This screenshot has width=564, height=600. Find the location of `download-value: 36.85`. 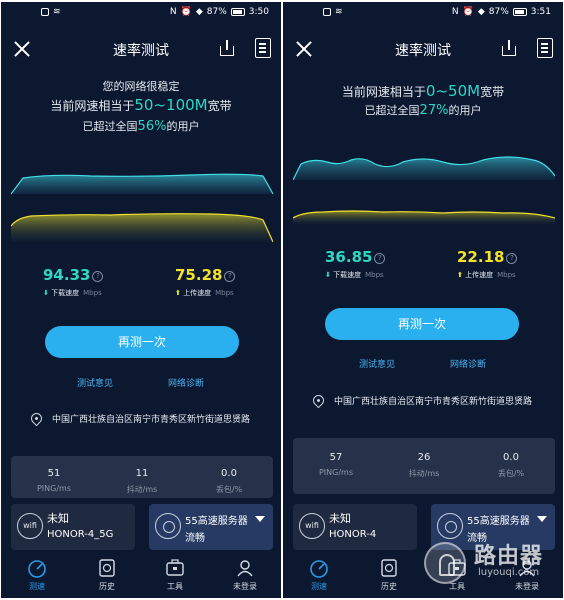

download-value: 36.85 is located at coordinates (349, 257).